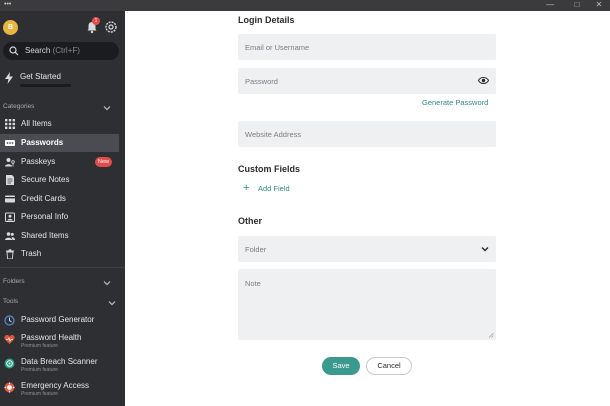  What do you see at coordinates (277, 47) in the screenshot?
I see `email-placeholder: Email or Username` at bounding box center [277, 47].